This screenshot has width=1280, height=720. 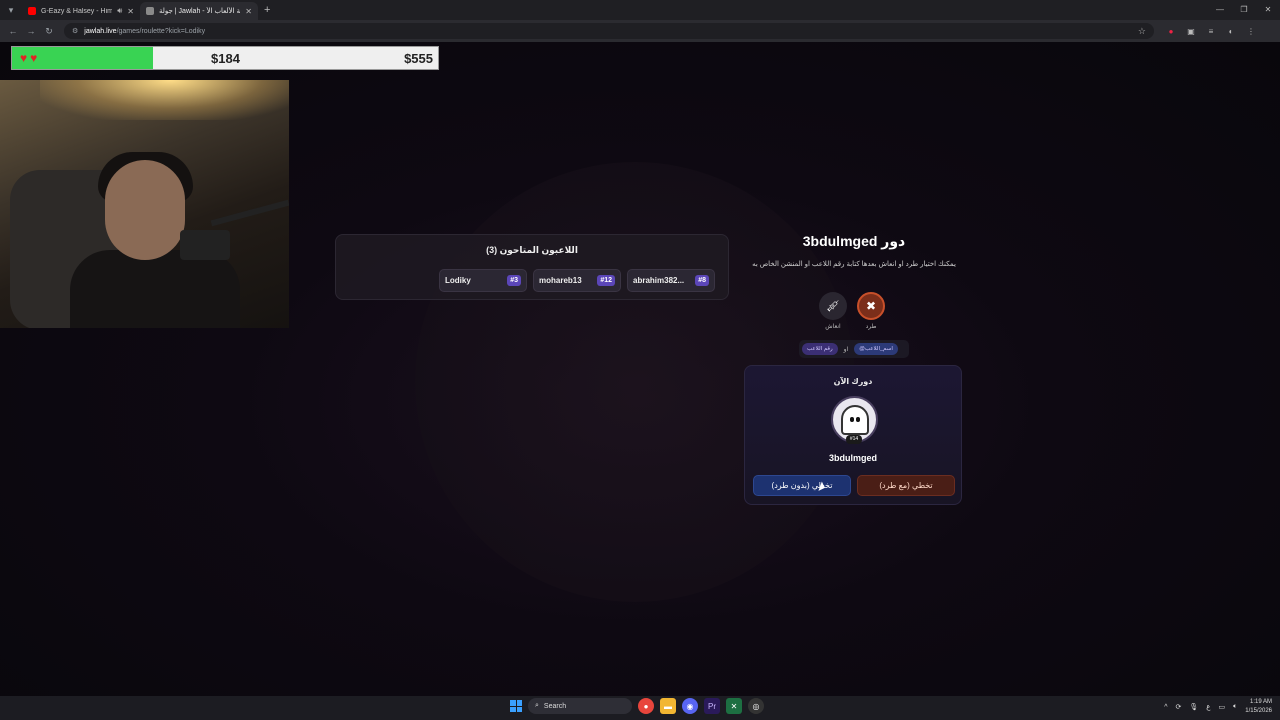 I want to click on file-explorer-icon: ▬, so click(x=668, y=706).